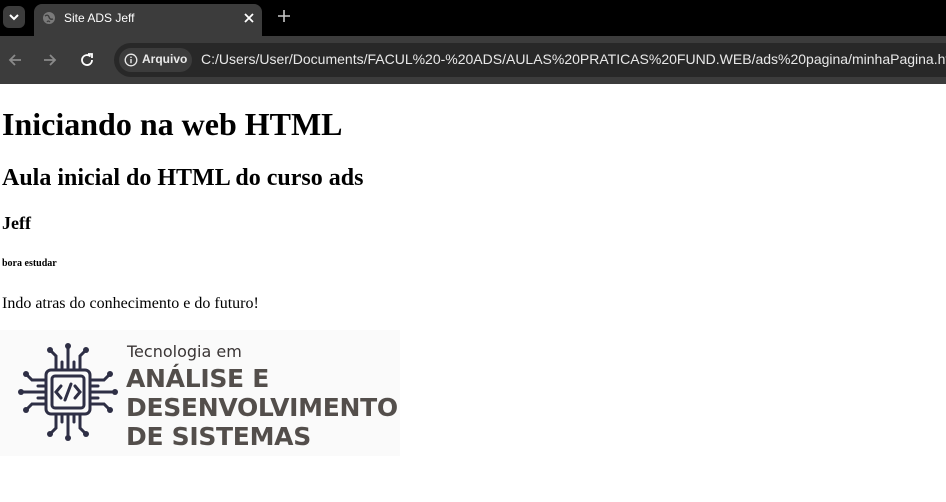  I want to click on page-heading-2: Aula inicial do HTML do curso ads, so click(183, 178).